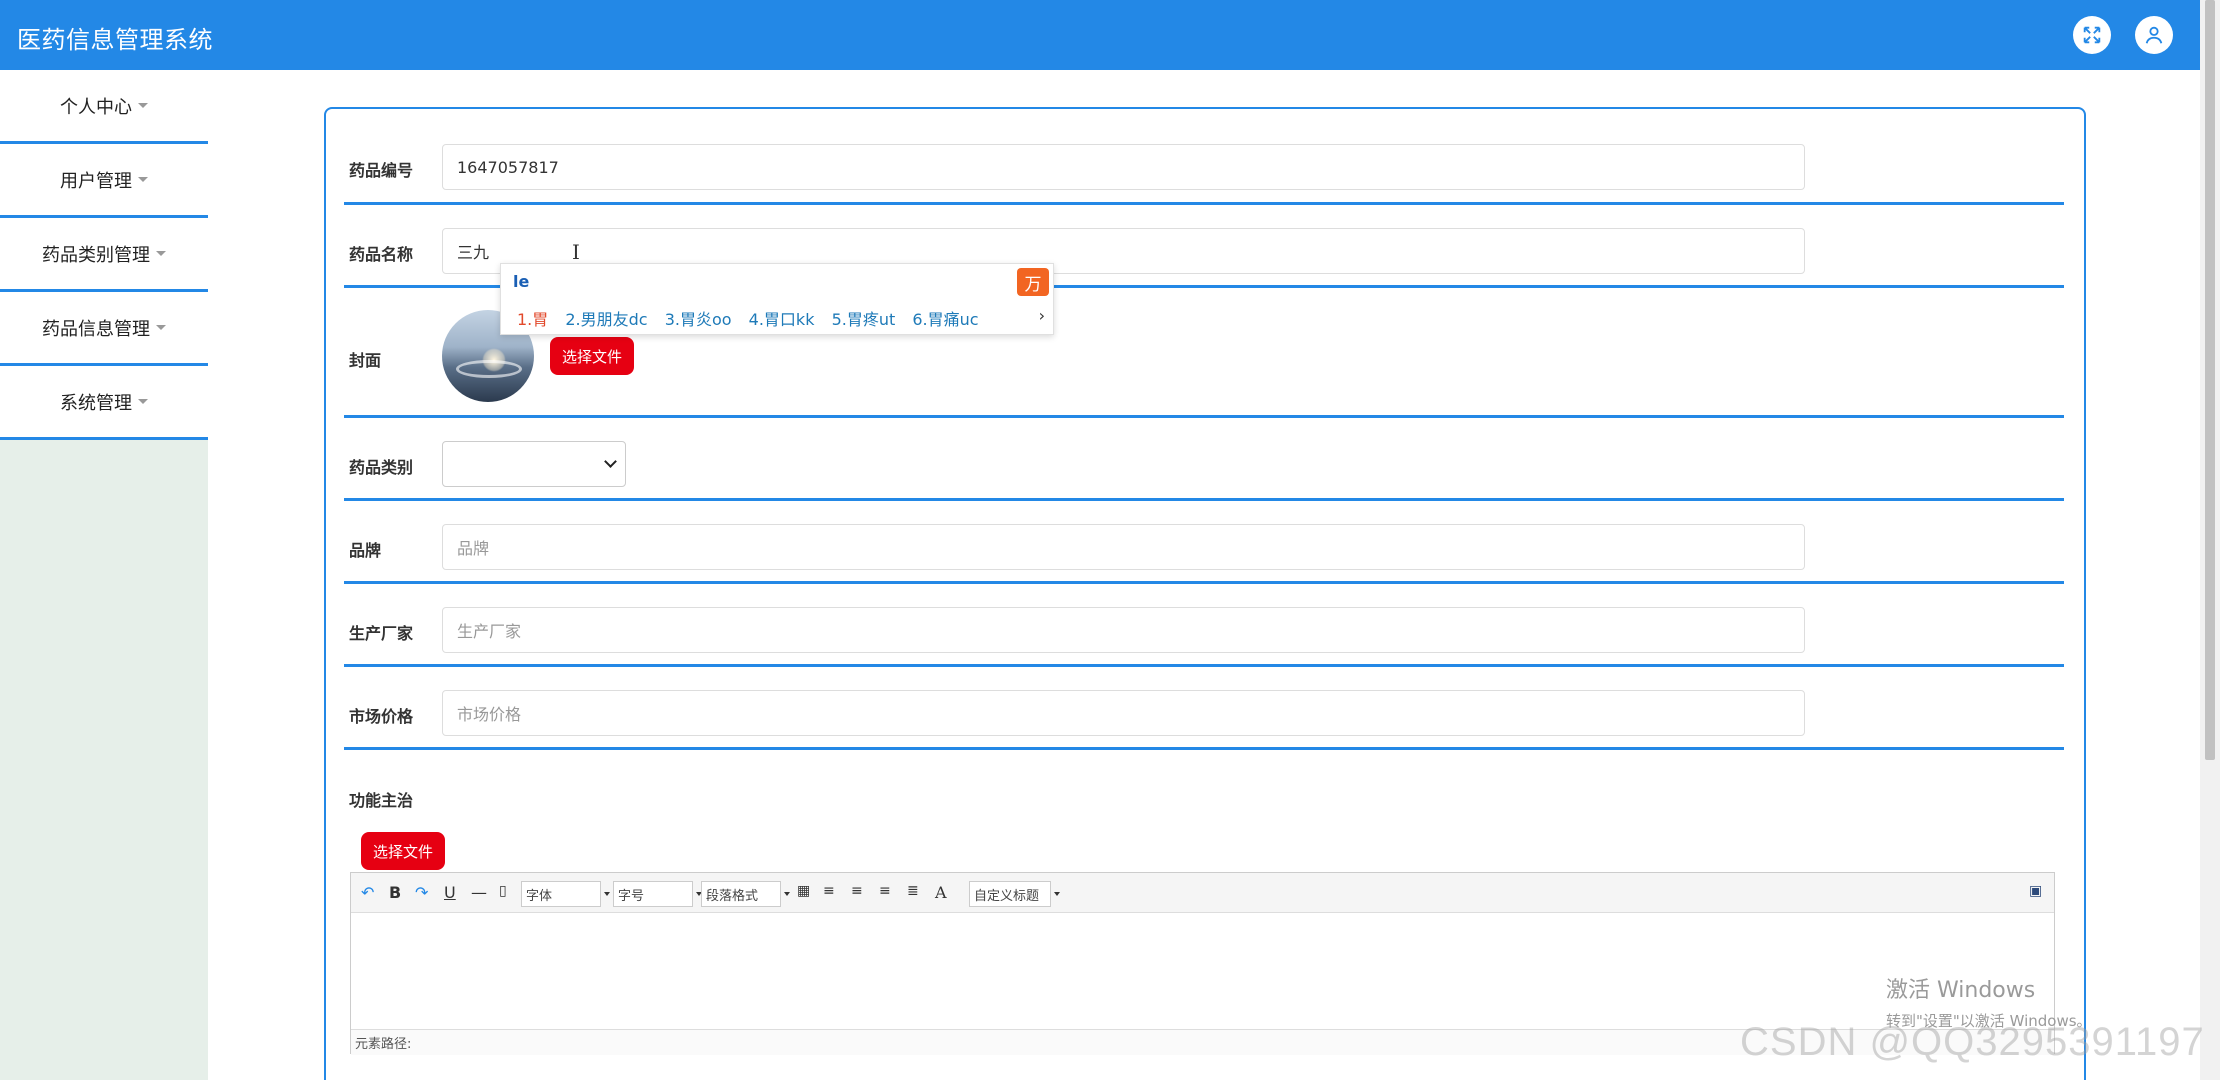 Image resolution: width=2220 pixels, height=1080 pixels. What do you see at coordinates (631, 896) in the screenshot?
I see `font-size-label: 字号` at bounding box center [631, 896].